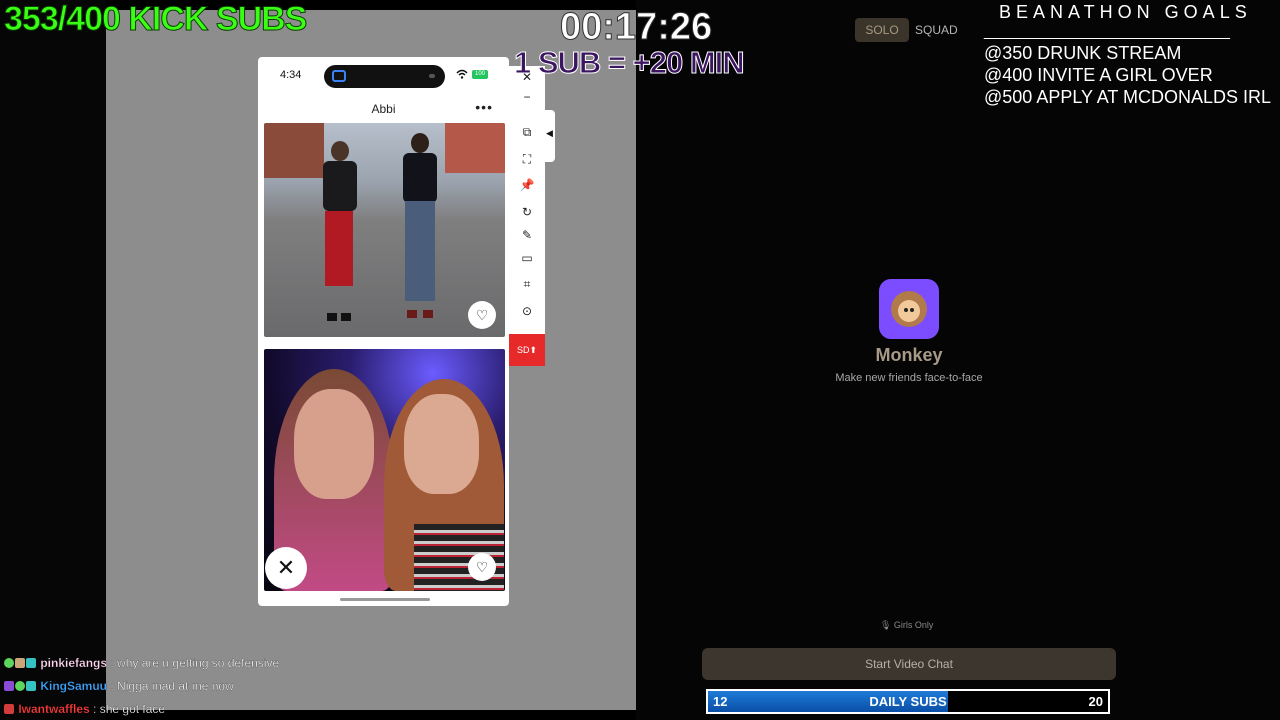  Describe the element at coordinates (385, 599) in the screenshot. I see `home-indicator` at that location.